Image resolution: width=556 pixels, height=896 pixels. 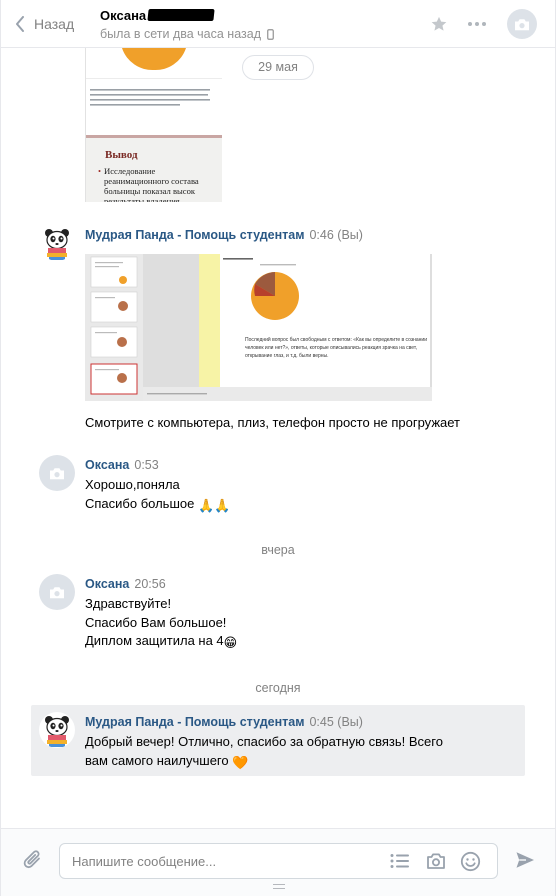 I want to click on document-heading: Вывод, so click(x=121, y=155).